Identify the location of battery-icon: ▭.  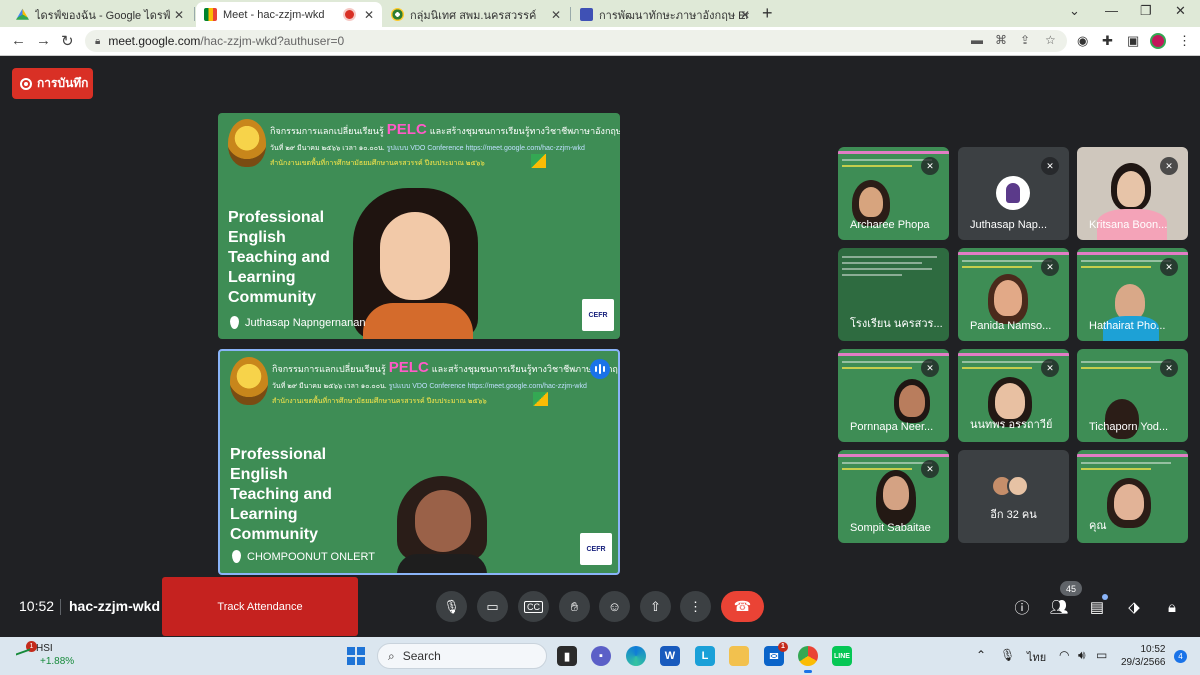
(1101, 655).